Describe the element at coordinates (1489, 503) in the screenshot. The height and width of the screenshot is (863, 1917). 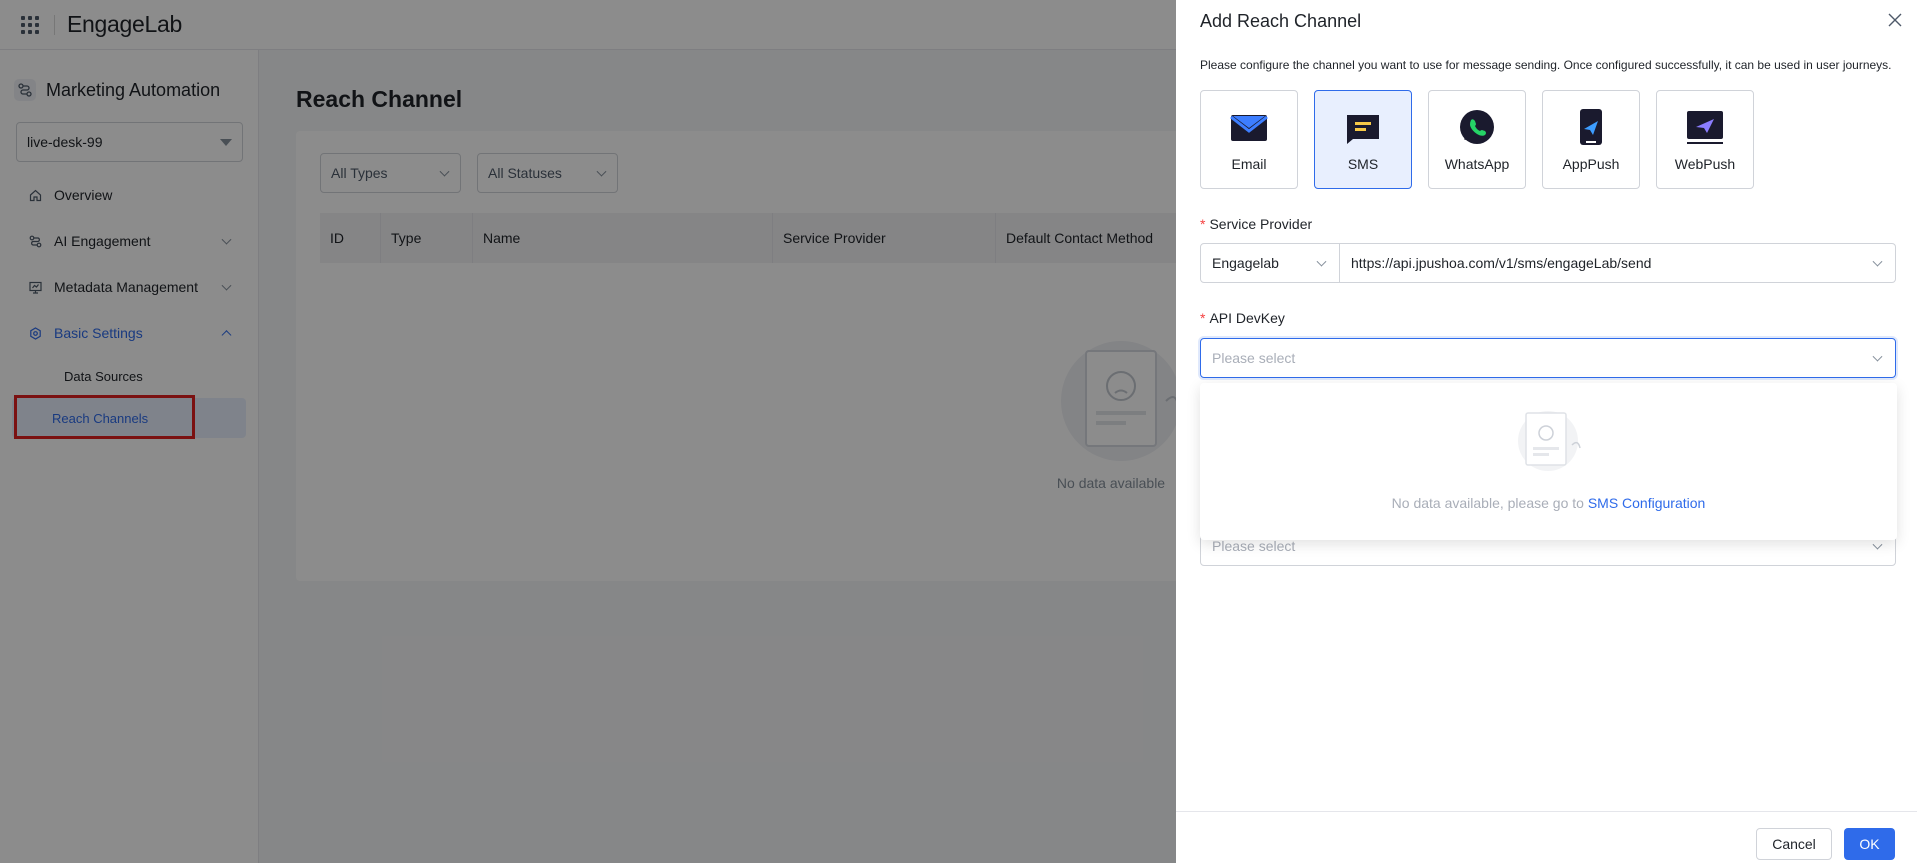
I see `empty-message: No data available, please go to` at that location.